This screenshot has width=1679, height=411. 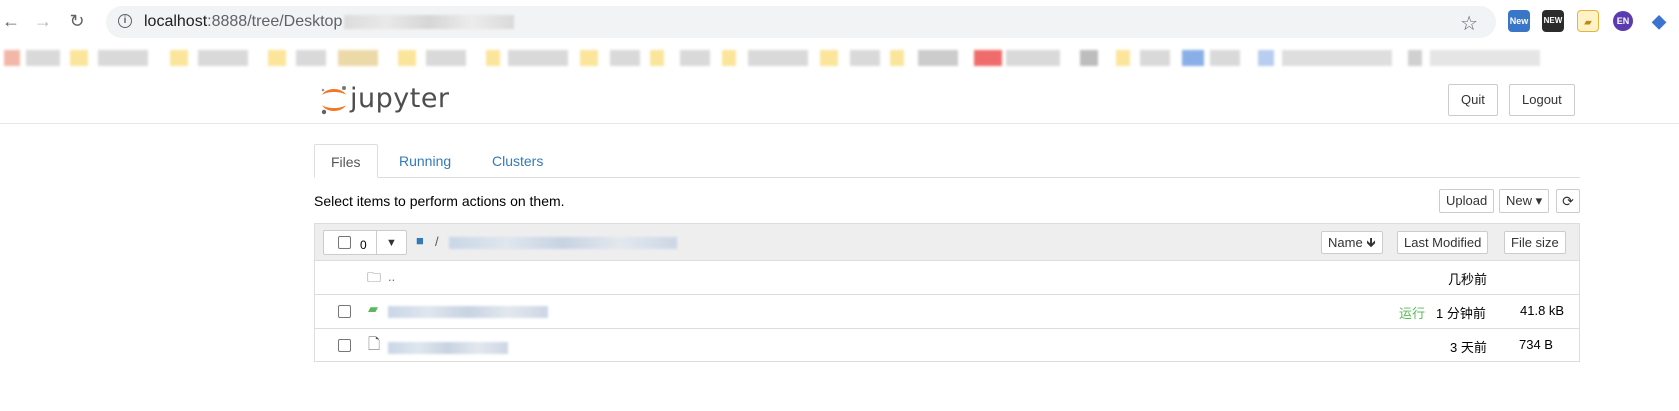 I want to click on running-status: 运行, so click(x=1412, y=313).